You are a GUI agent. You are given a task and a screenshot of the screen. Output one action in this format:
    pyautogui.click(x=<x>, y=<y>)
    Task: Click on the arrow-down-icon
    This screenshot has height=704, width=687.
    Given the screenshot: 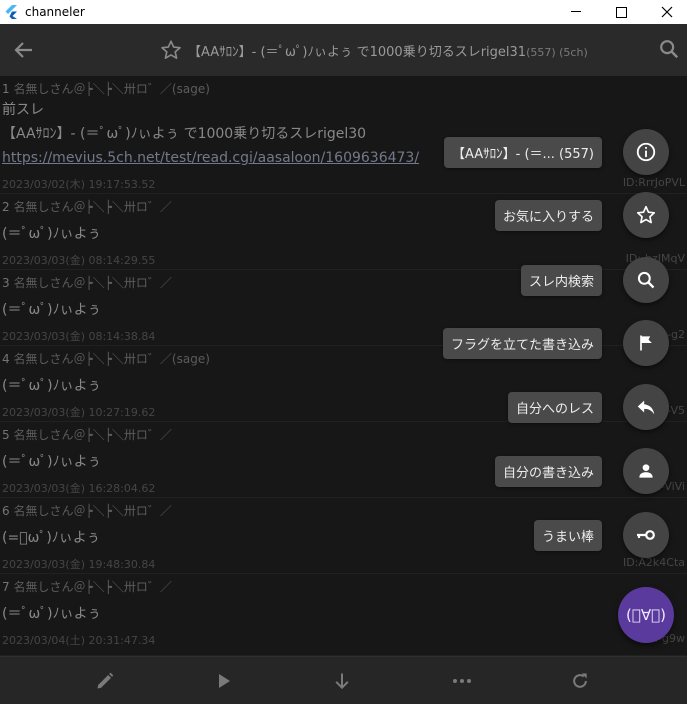 What is the action you would take?
    pyautogui.click(x=342, y=681)
    